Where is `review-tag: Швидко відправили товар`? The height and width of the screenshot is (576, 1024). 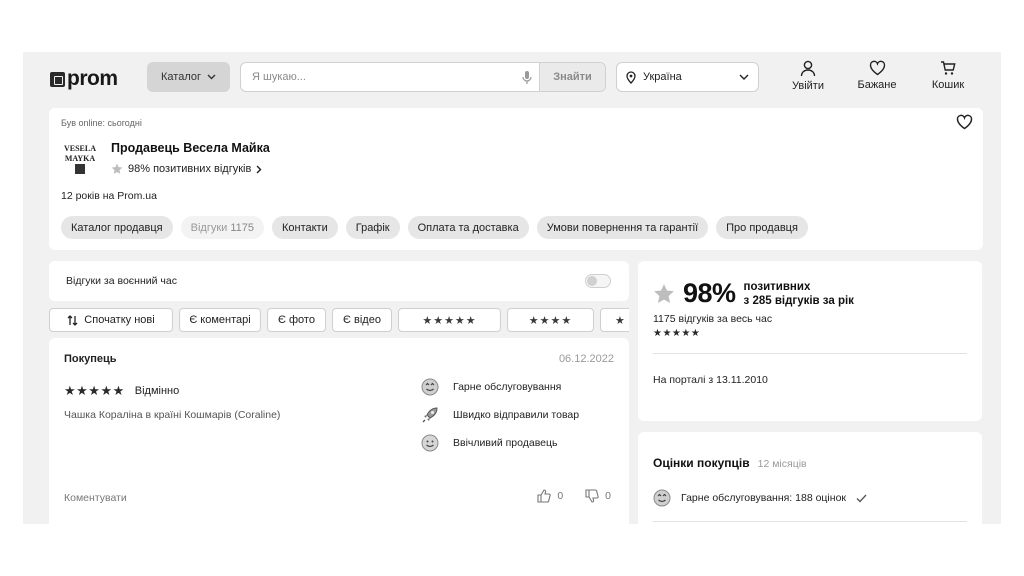
review-tag: Швидко відправили товар is located at coordinates (500, 415).